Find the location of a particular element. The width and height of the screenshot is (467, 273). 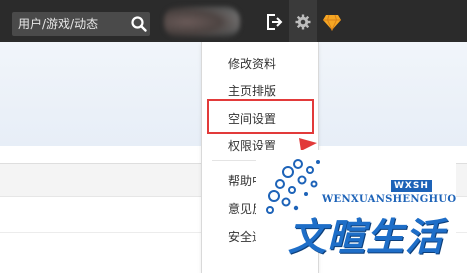

search-input is located at coordinates (72, 24).